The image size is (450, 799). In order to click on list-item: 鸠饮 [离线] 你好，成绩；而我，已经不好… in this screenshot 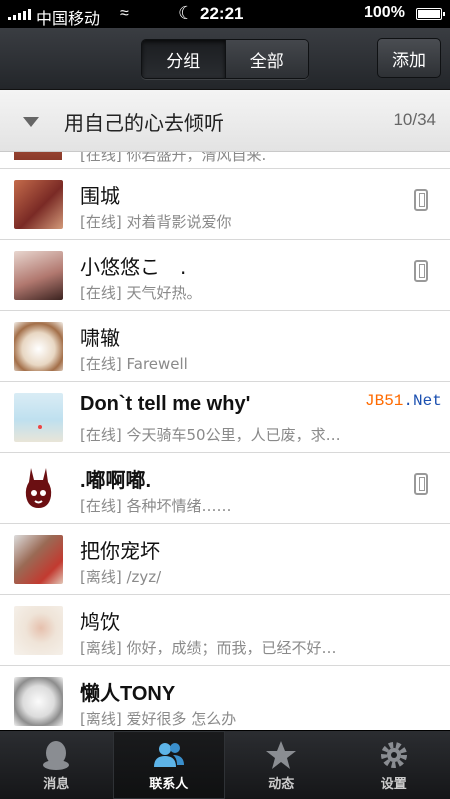, I will do `click(225, 630)`.